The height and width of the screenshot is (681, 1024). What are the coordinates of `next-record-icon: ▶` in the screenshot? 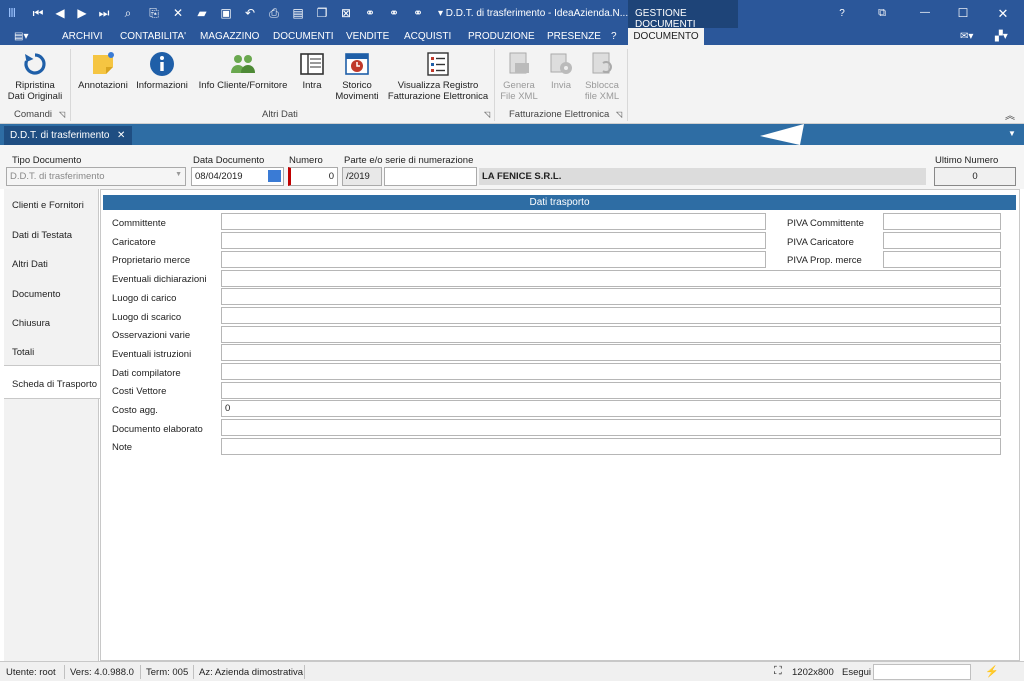 It's located at (82, 13).